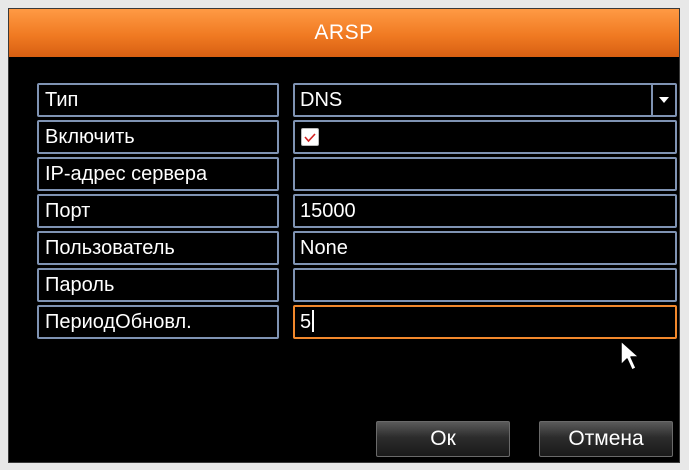 The image size is (689, 470). What do you see at coordinates (313, 321) in the screenshot?
I see `text-caret` at bounding box center [313, 321].